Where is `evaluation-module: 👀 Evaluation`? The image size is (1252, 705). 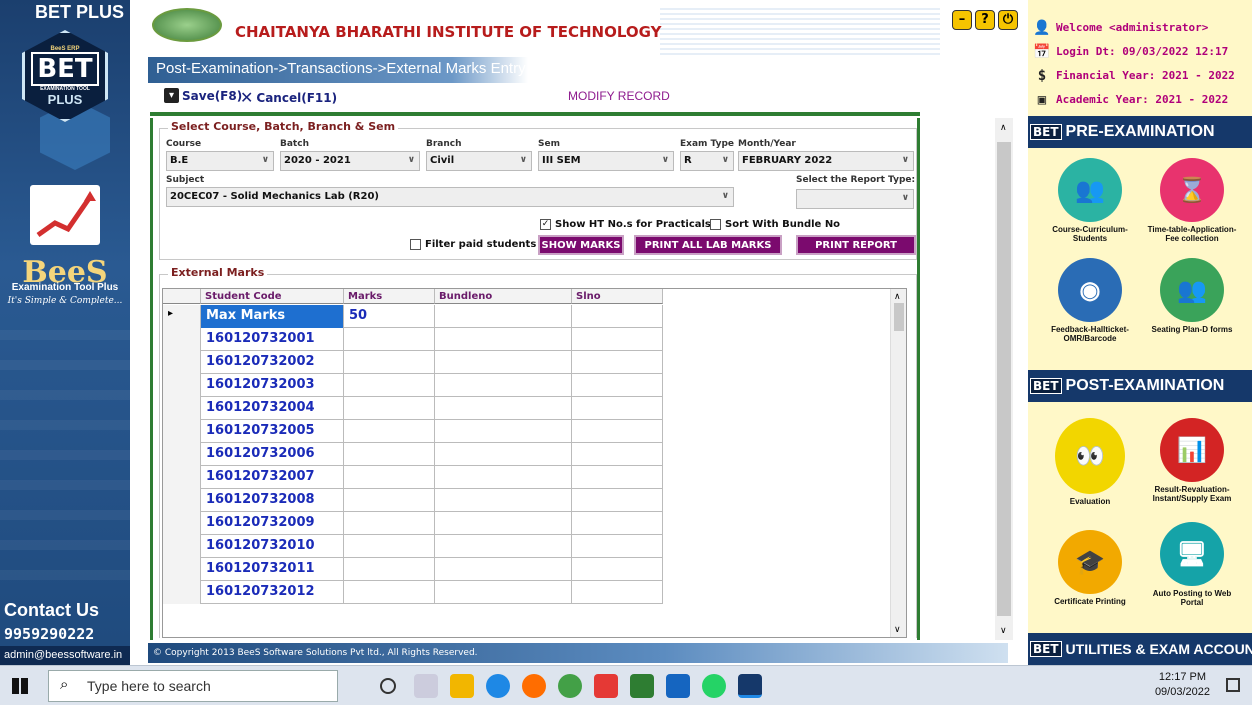
evaluation-module: 👀 Evaluation is located at coordinates (1090, 462).